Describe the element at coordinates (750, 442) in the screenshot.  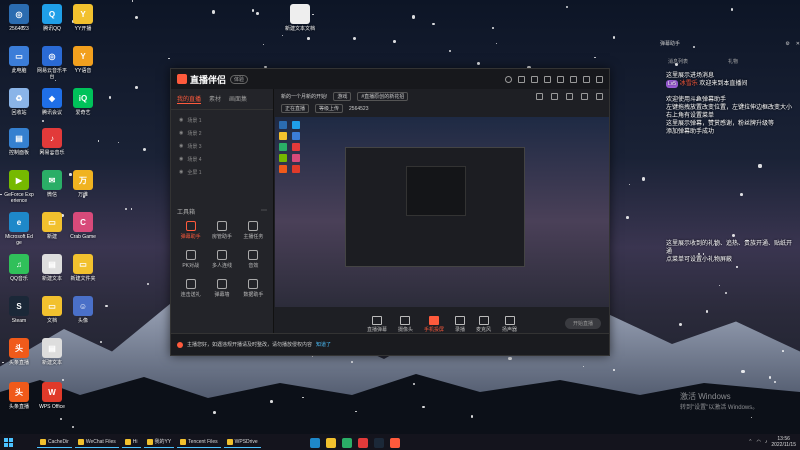
I see `tray-up-icon: ⌃` at that location.